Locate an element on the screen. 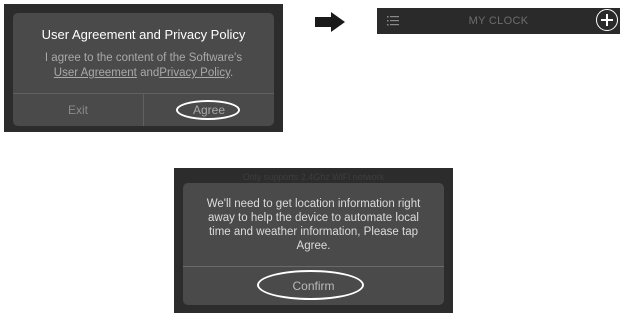 The image size is (623, 315). add-circle-icon is located at coordinates (607, 20).